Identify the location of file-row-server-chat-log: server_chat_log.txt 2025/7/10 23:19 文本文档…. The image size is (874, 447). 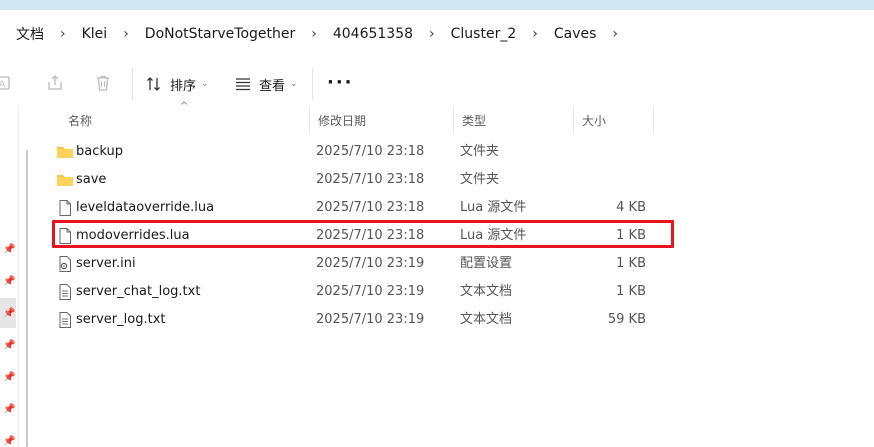
(366, 292).